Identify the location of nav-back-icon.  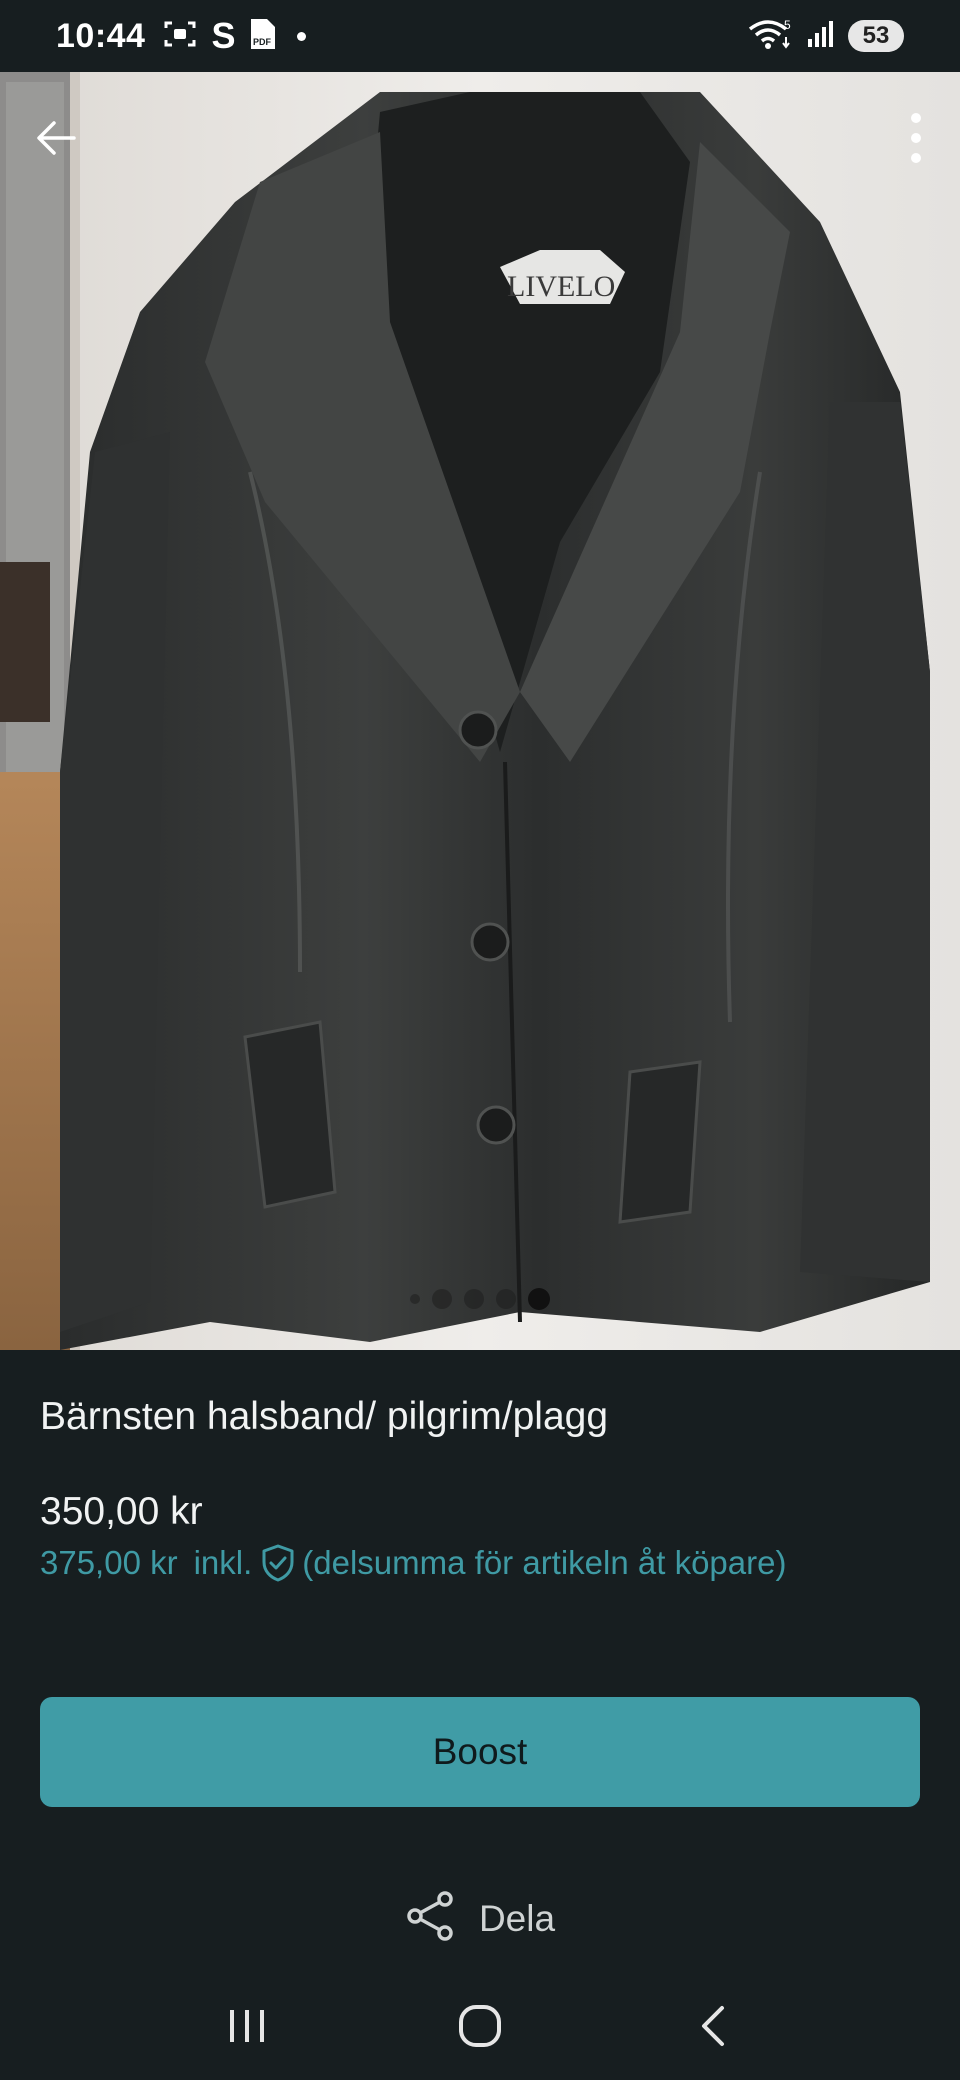
(713, 2028).